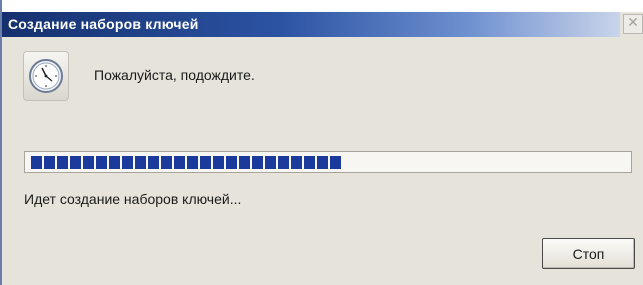 This screenshot has height=285, width=643. I want to click on progress-bar, so click(328, 162).